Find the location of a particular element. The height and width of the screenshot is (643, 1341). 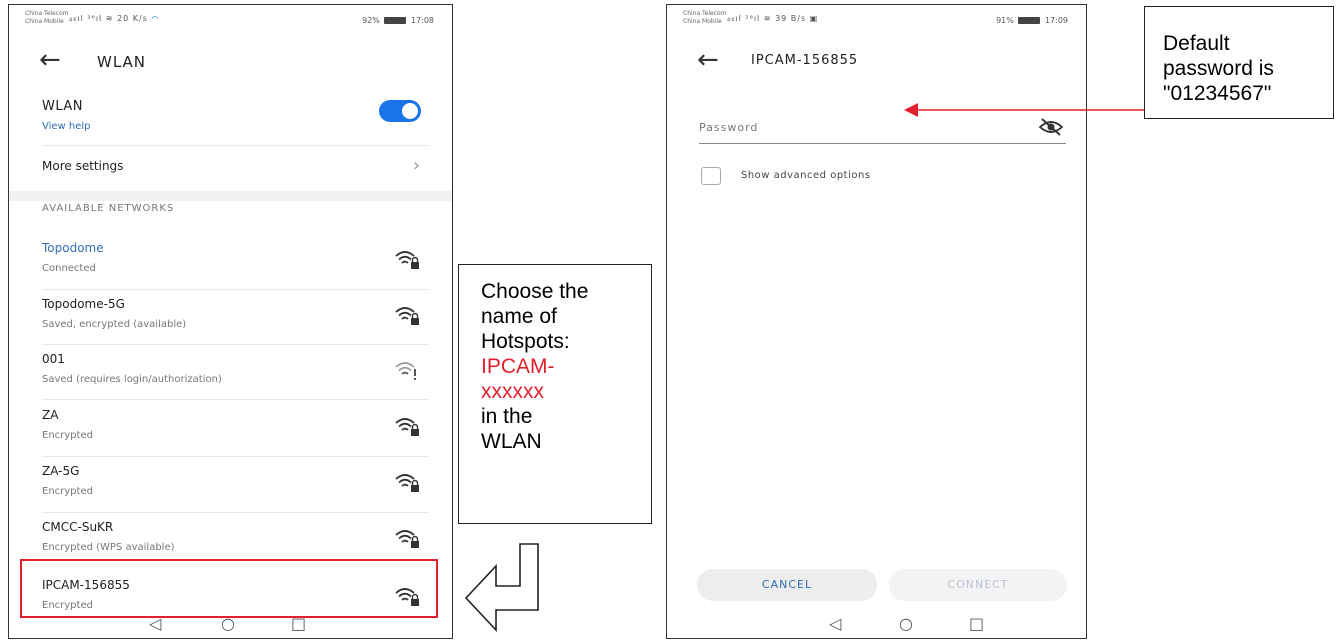

network-name: 001 is located at coordinates (53, 359).